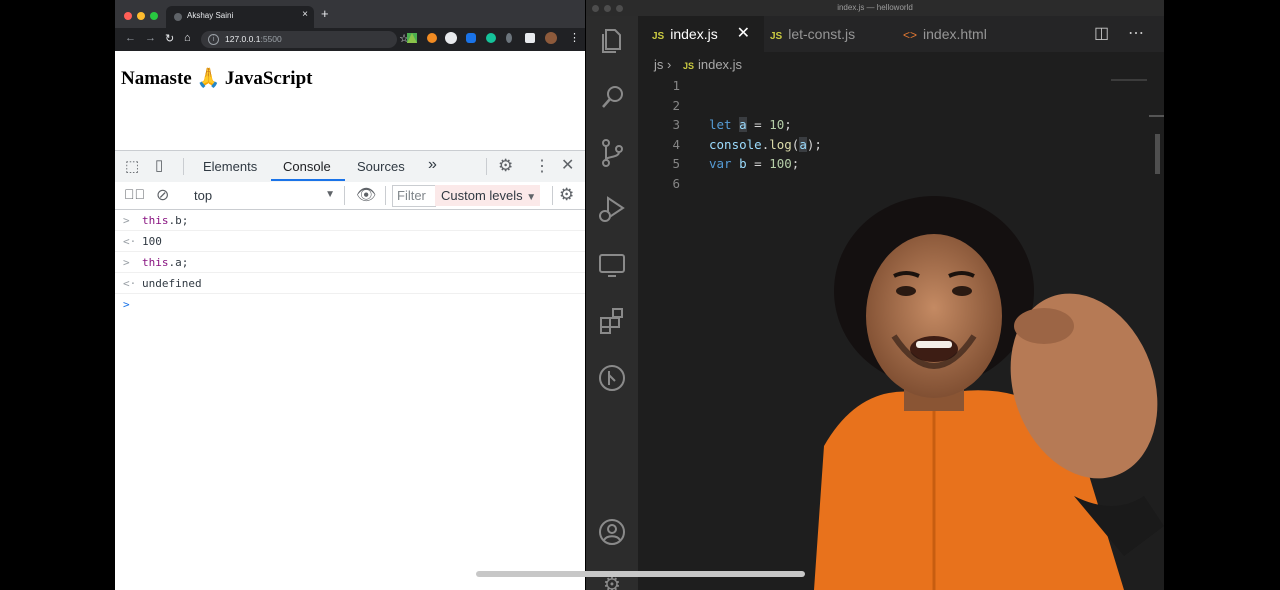  What do you see at coordinates (381, 166) in the screenshot?
I see `tab-sources: Sources` at bounding box center [381, 166].